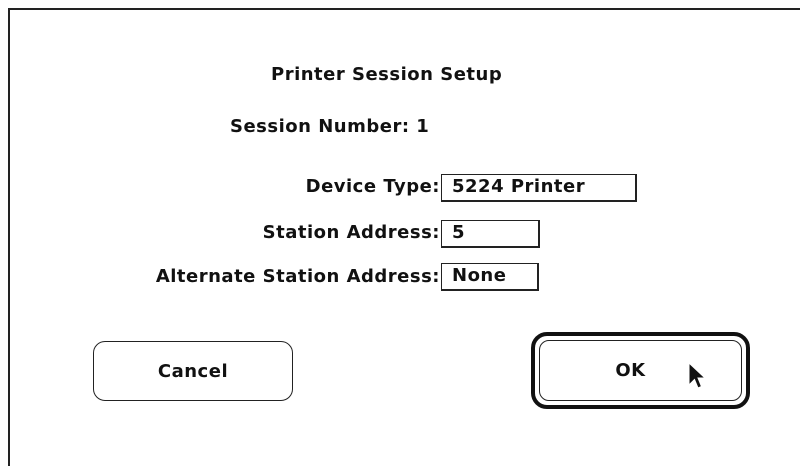 The image size is (801, 466). What do you see at coordinates (697, 375) in the screenshot?
I see `arrow-cursor-icon` at bounding box center [697, 375].